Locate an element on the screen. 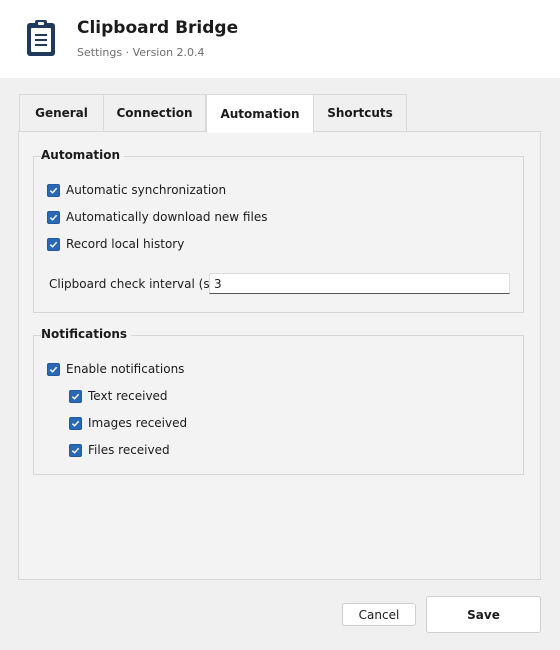  clipboard-icon is located at coordinates (41, 38).